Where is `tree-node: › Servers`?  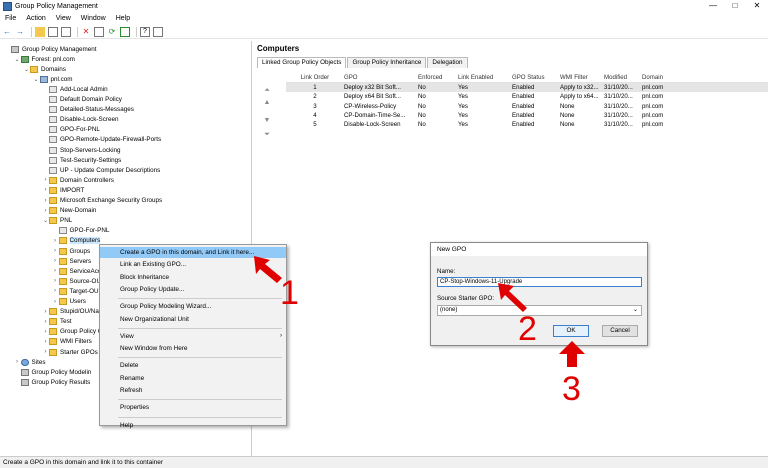
tree-node: › Servers is located at coordinates (71, 261).